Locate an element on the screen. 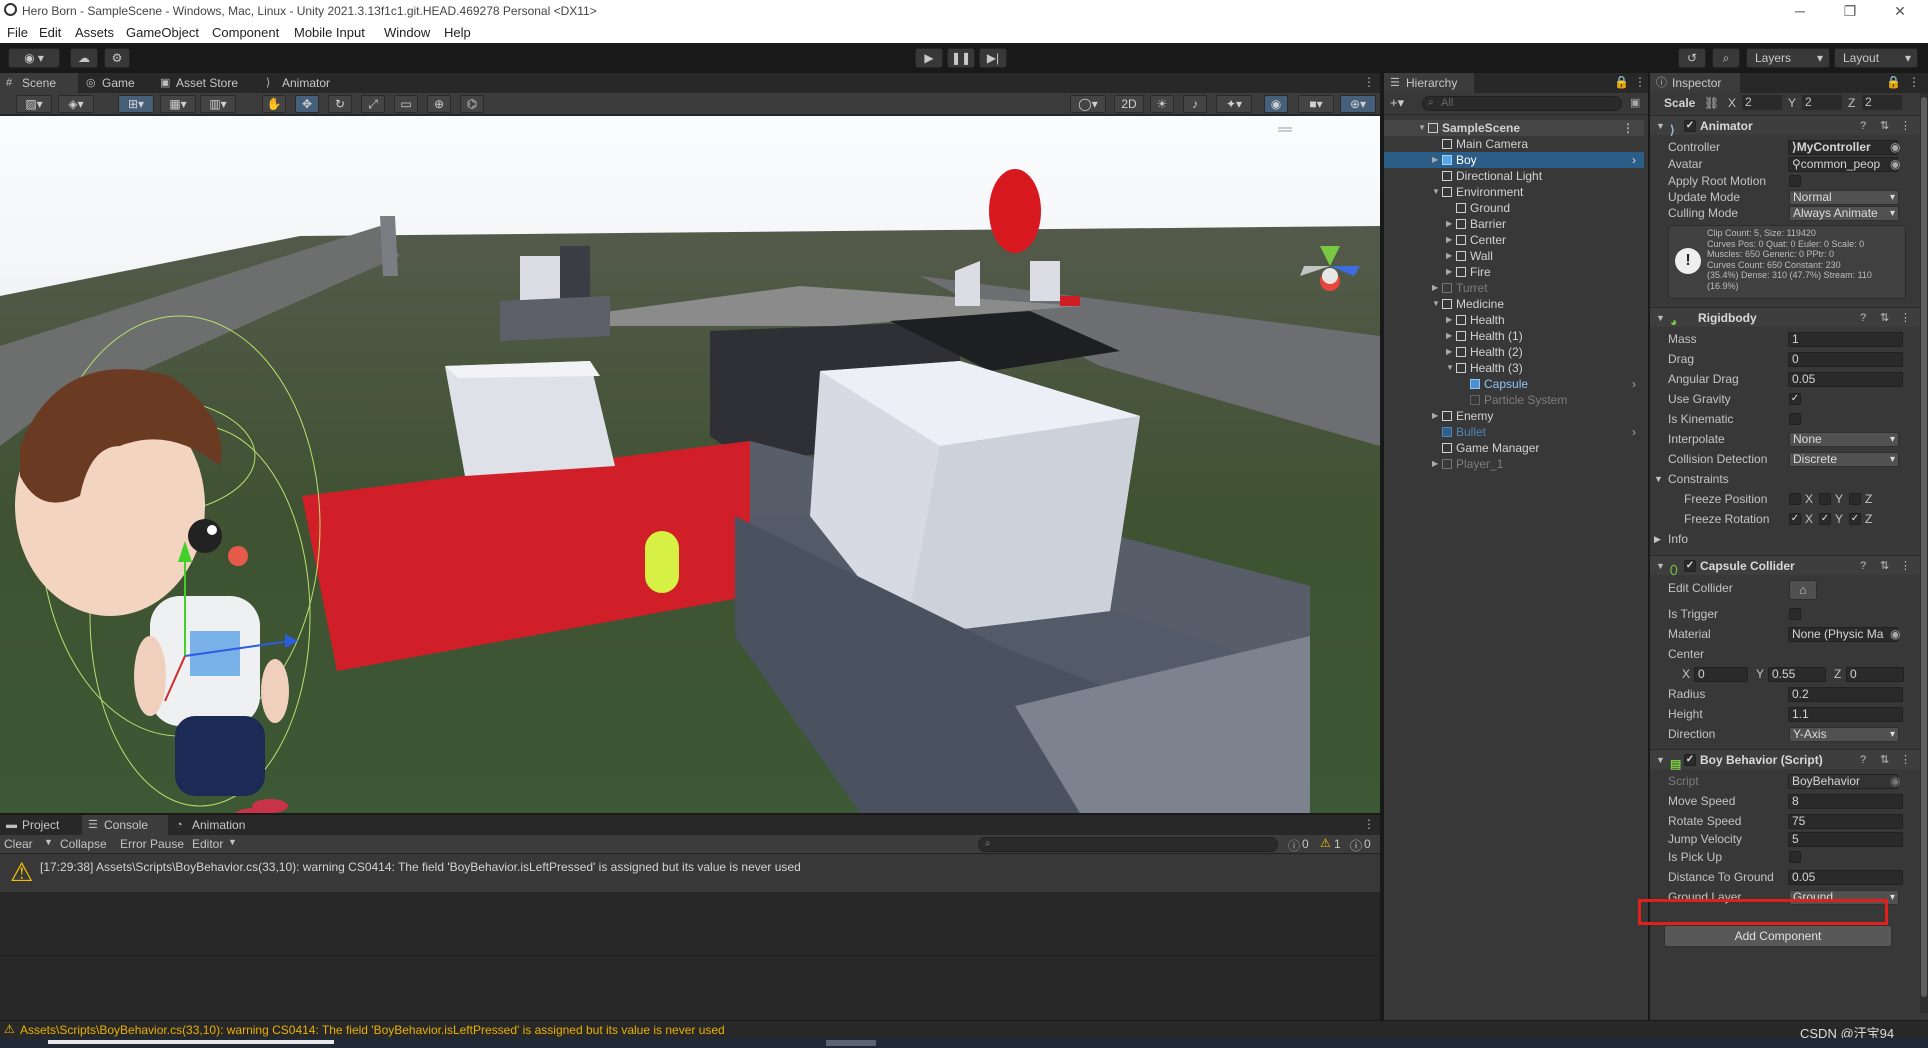 The width and height of the screenshot is (1928, 1048). tree-item-particle-system: Particle System is located at coordinates (1514, 400).